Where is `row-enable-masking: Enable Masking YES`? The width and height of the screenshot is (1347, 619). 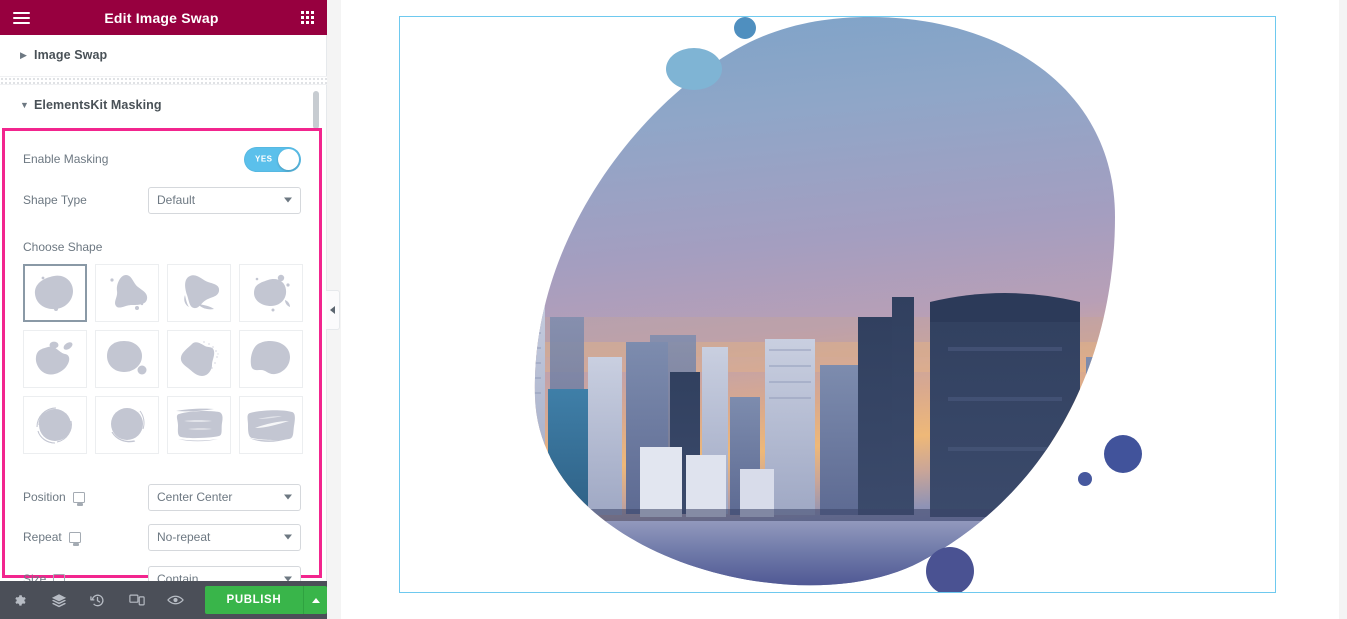 row-enable-masking: Enable Masking YES is located at coordinates (162, 159).